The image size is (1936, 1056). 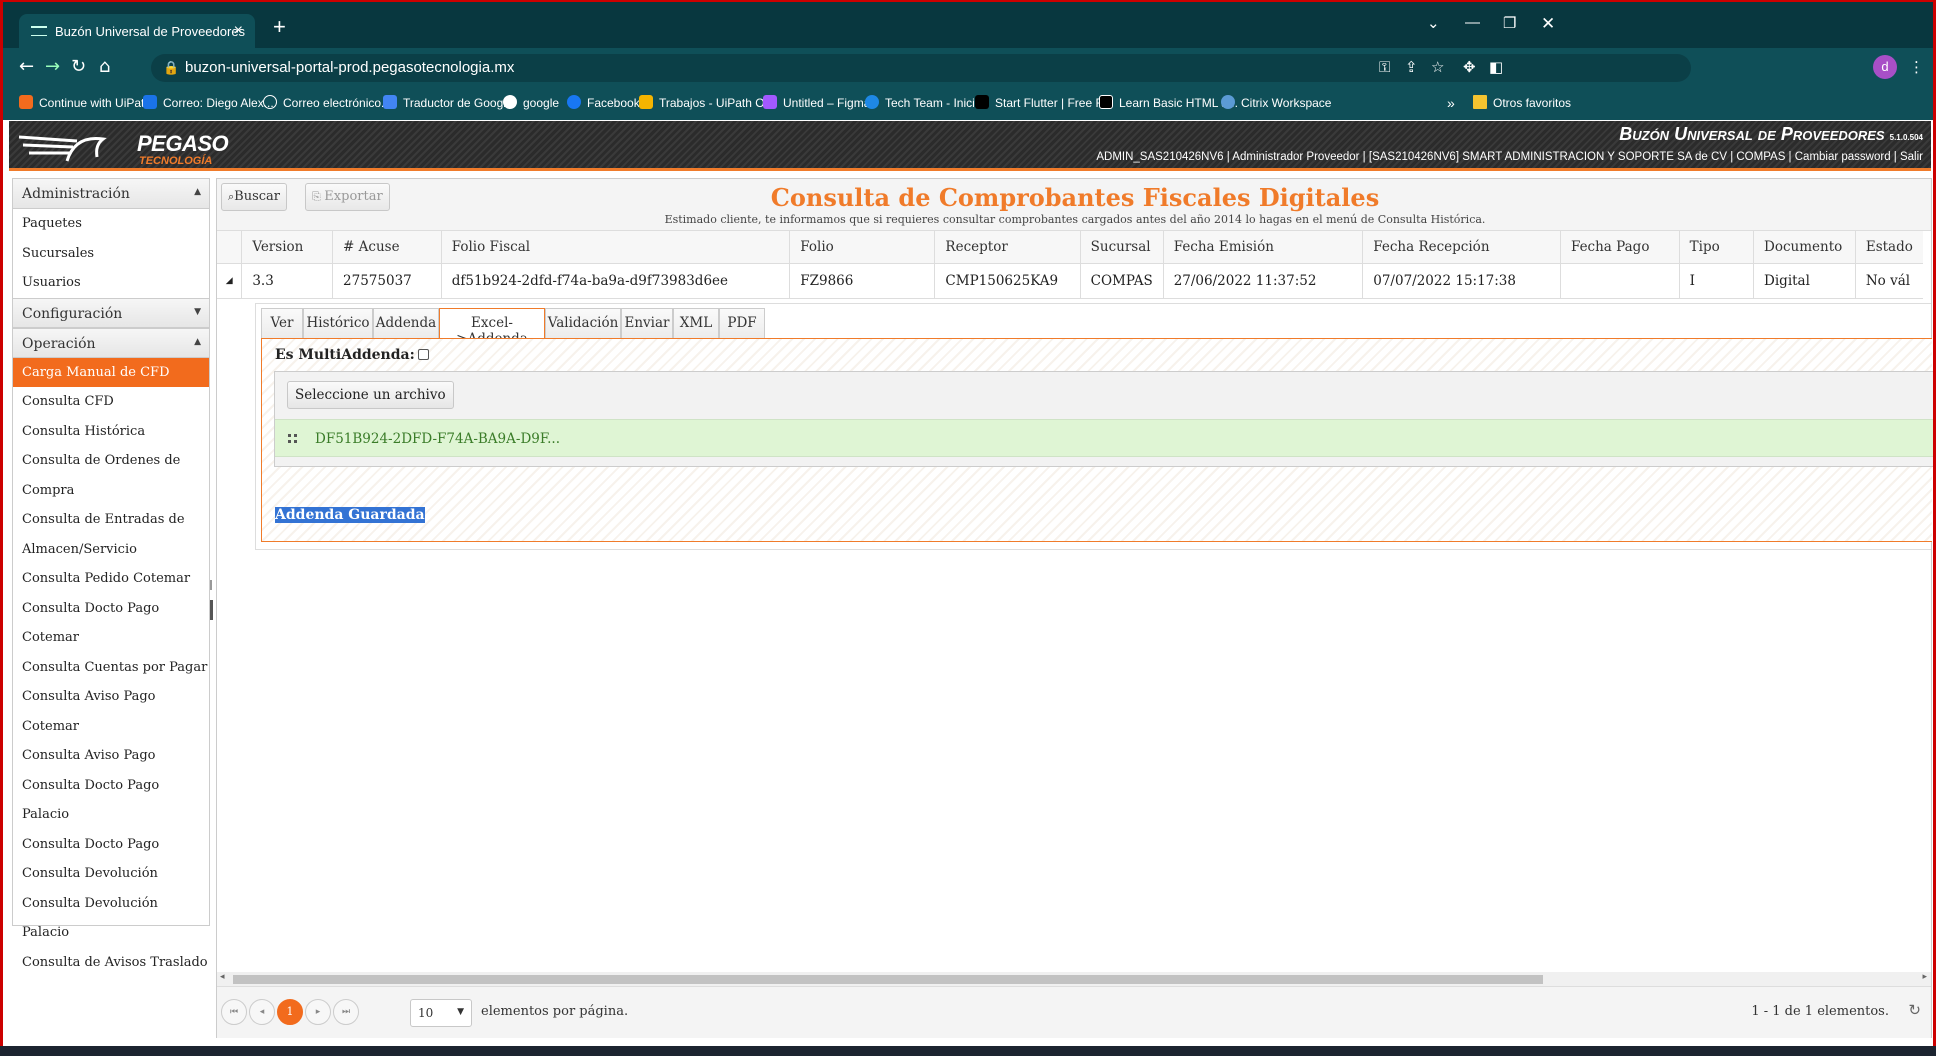 I want to click on sidebar-item: Consulta Devolución Palacio, so click(x=111, y=918).